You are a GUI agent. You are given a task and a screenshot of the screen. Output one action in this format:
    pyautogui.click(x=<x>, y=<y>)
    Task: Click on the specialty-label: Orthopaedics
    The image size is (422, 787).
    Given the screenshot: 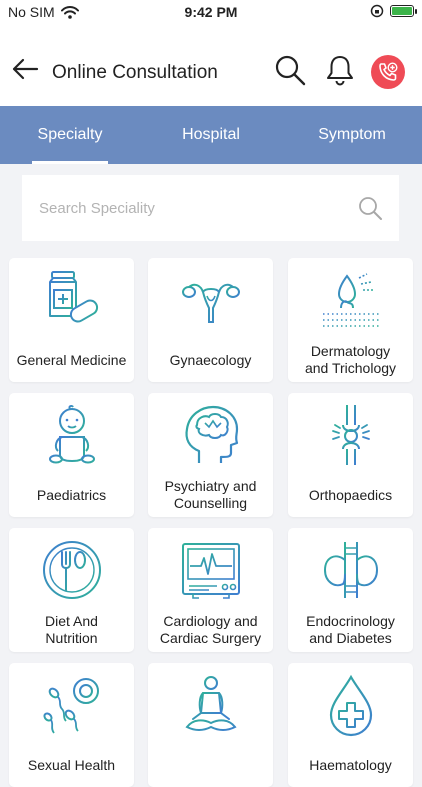 What is the action you would take?
    pyautogui.click(x=350, y=494)
    